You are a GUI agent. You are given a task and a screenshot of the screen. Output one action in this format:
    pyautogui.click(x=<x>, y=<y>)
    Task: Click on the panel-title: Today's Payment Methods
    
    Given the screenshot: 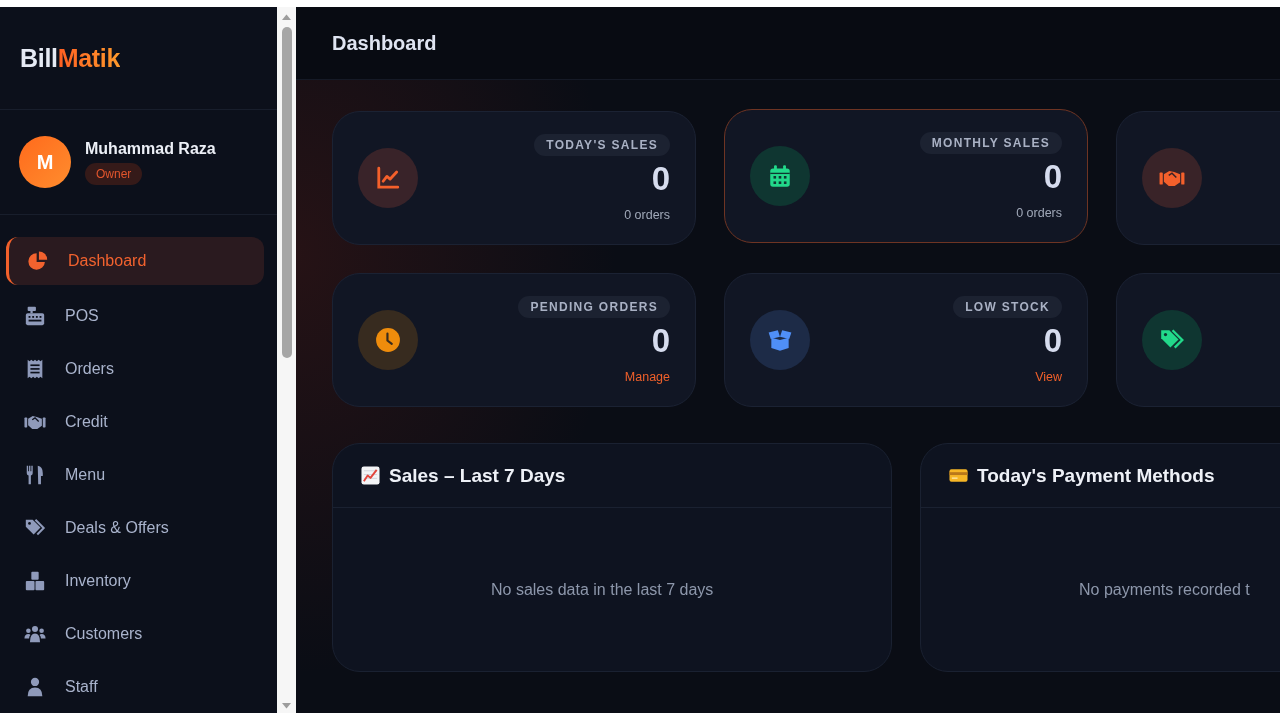 What is the action you would take?
    pyautogui.click(x=1096, y=475)
    